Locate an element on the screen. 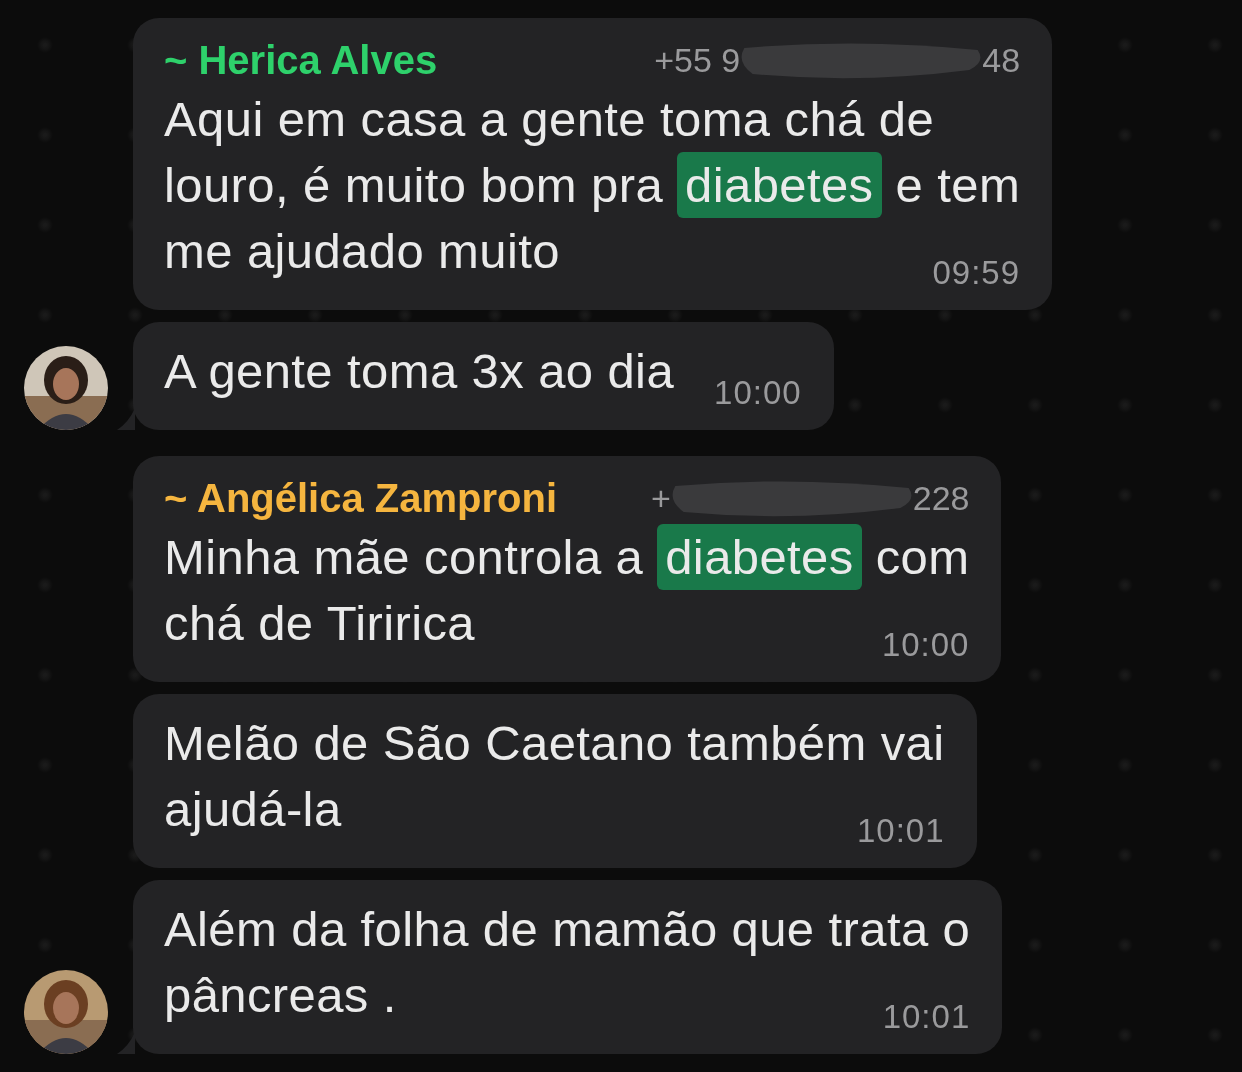 Image resolution: width=1242 pixels, height=1072 pixels. message-text: Melão de São Caetano também vai is located at coordinates (554, 743).